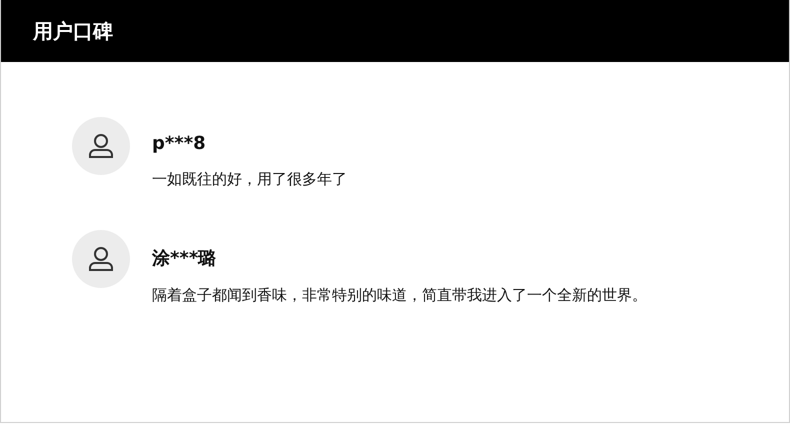 This screenshot has width=790, height=434. I want to click on user-name: p***8, so click(179, 143).